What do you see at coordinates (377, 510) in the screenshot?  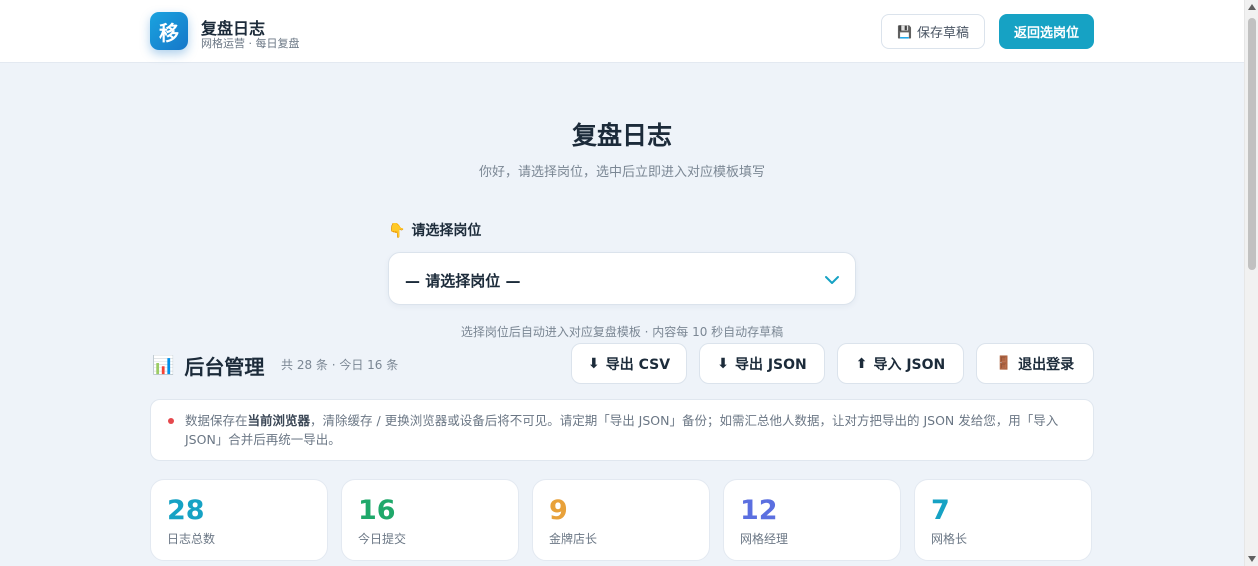 I see `stat-value: 16` at bounding box center [377, 510].